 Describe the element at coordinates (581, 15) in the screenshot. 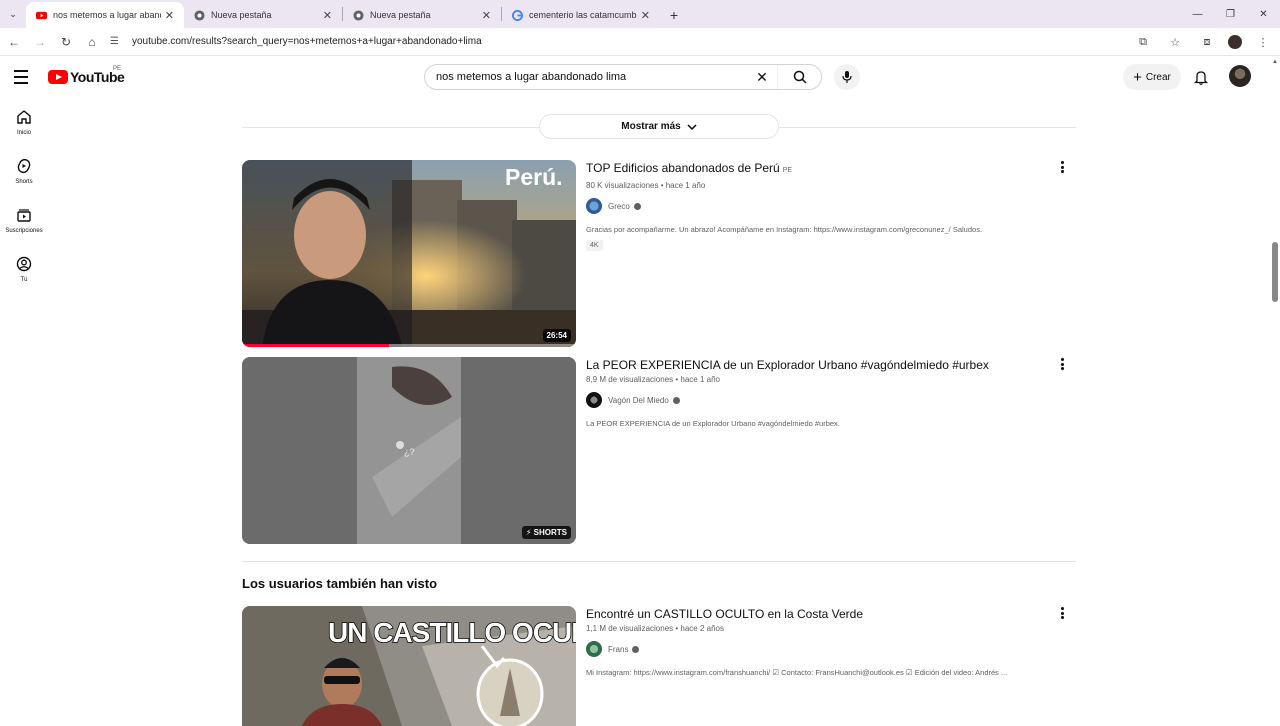

I see `browser-tab: cementerio las catamcumbas - ✕` at that location.